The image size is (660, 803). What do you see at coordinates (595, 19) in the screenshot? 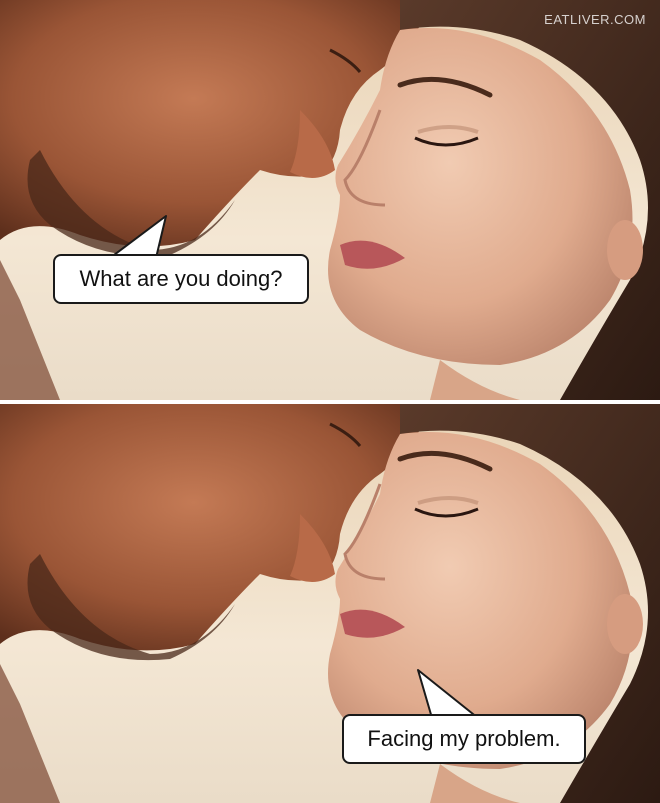
I see `watermark-text: EATLIVER.COM` at bounding box center [595, 19].